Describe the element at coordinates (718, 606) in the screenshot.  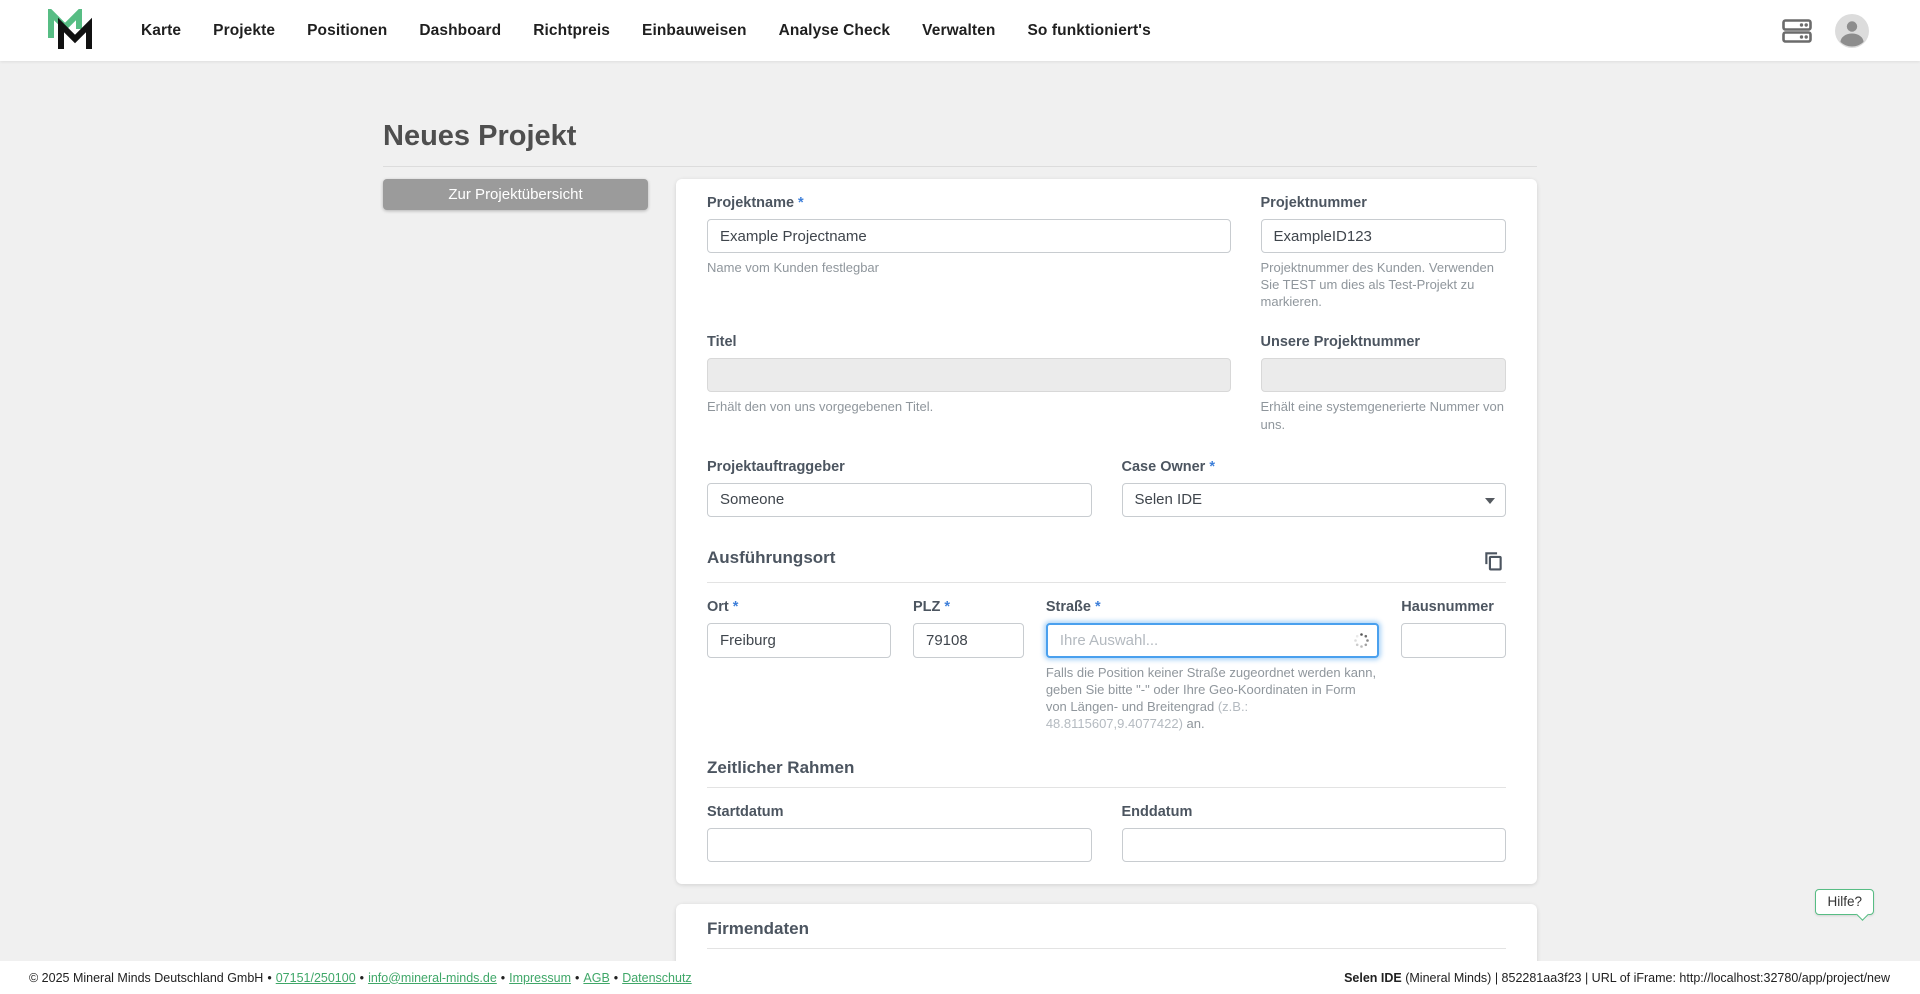
I see `ort-label: Ort` at that location.